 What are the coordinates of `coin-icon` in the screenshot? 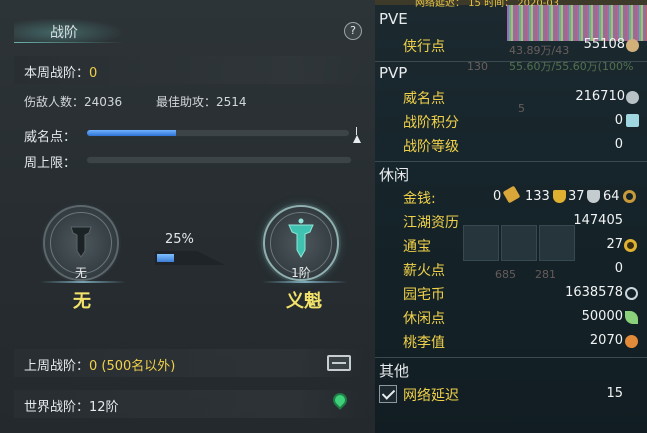 It's located at (630, 245).